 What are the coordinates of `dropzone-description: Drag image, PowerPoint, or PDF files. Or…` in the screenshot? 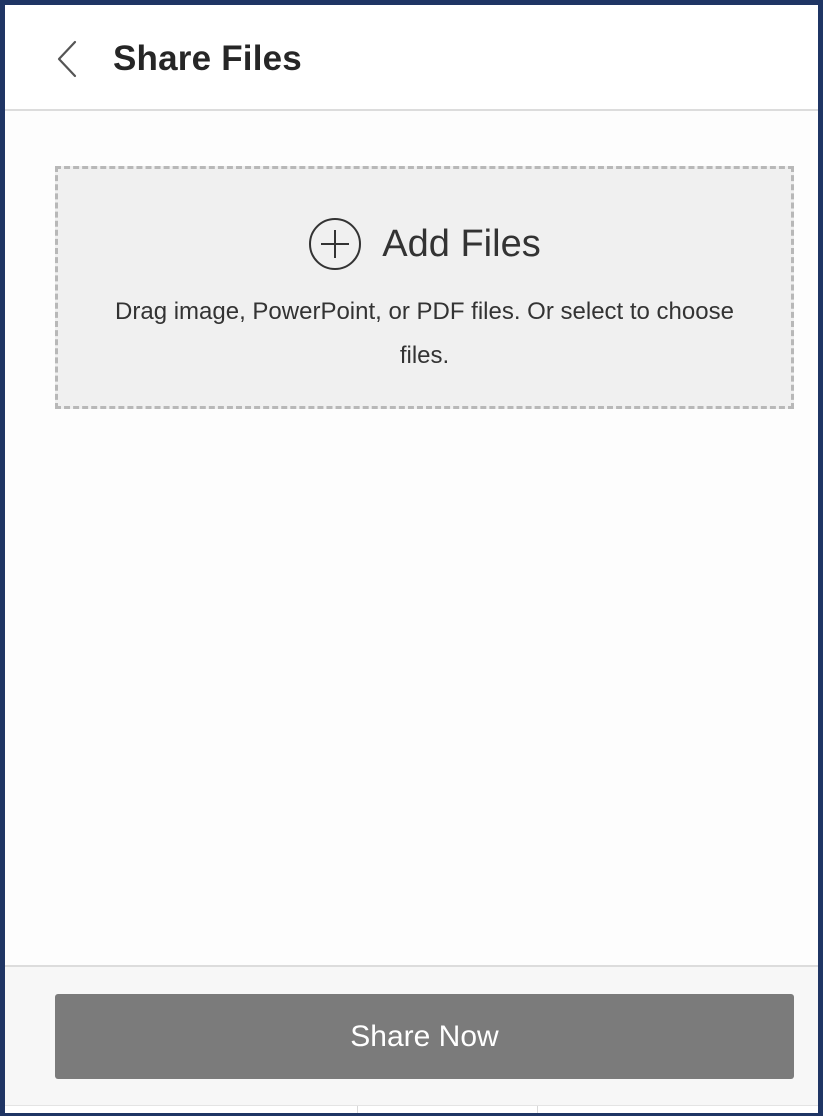 It's located at (424, 333).